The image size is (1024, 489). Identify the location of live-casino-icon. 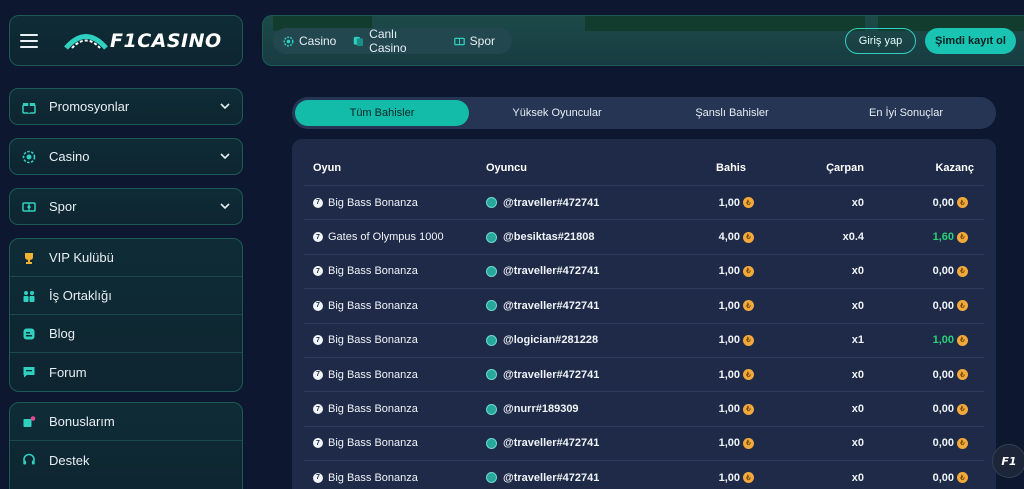
(359, 41).